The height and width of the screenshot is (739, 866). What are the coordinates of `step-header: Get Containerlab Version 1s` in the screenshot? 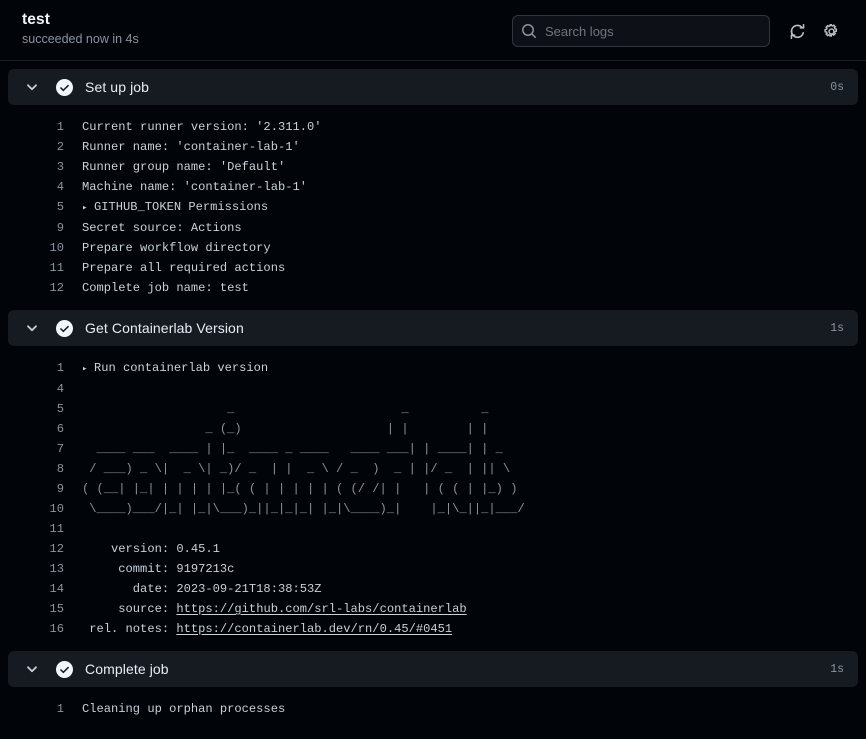 It's located at (433, 328).